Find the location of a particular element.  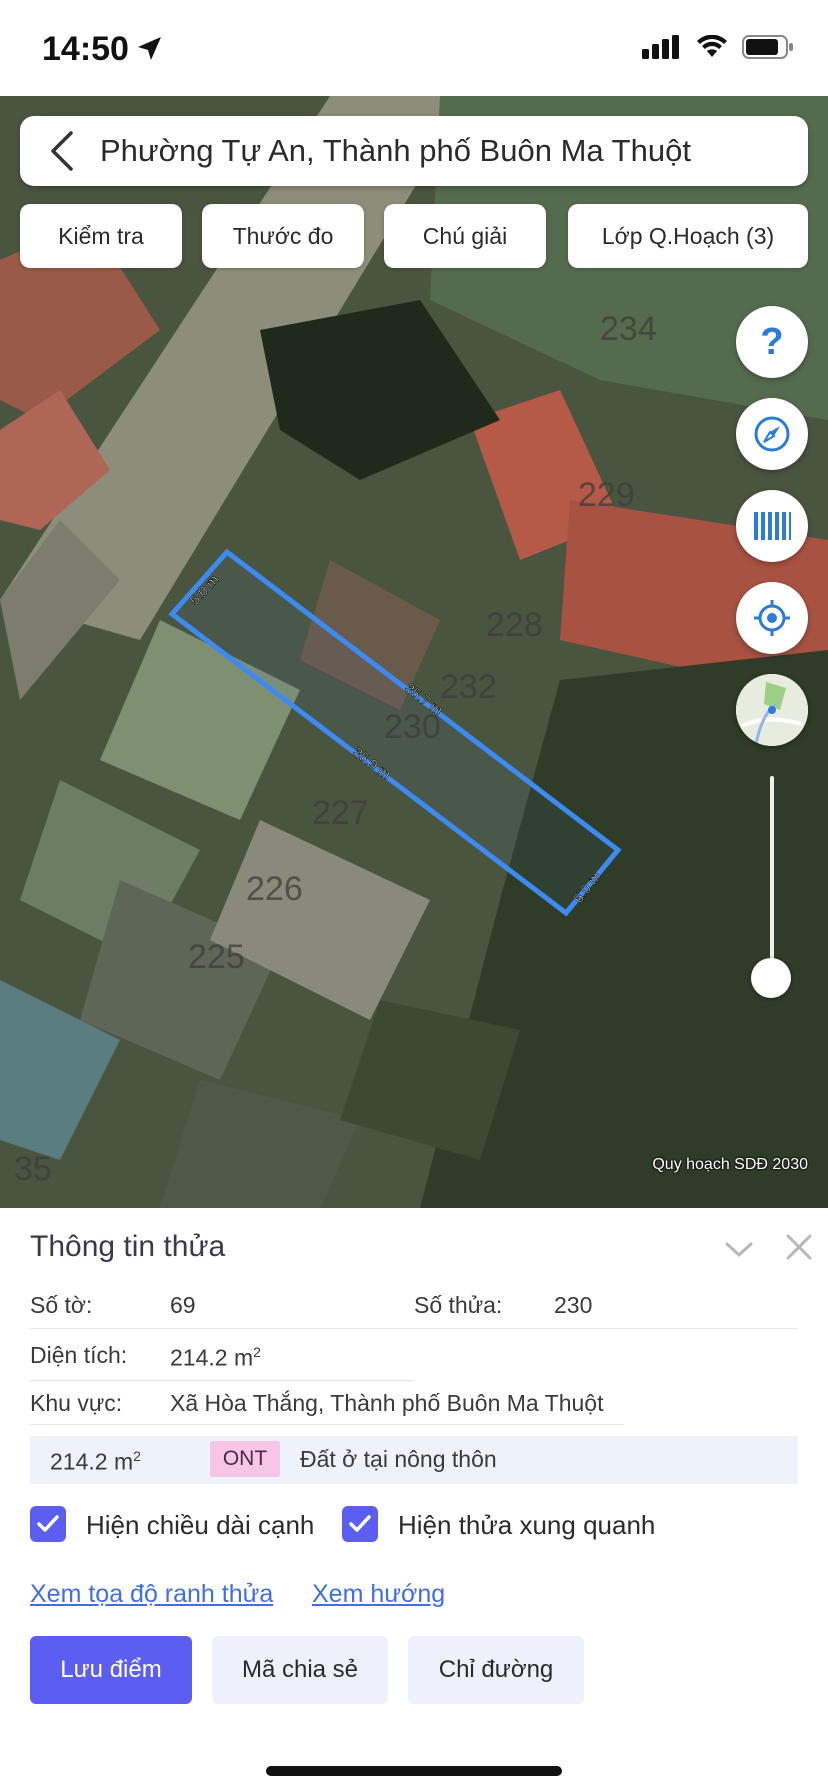

land-use-description: Đất ở tại nông thôn is located at coordinates (398, 1459).